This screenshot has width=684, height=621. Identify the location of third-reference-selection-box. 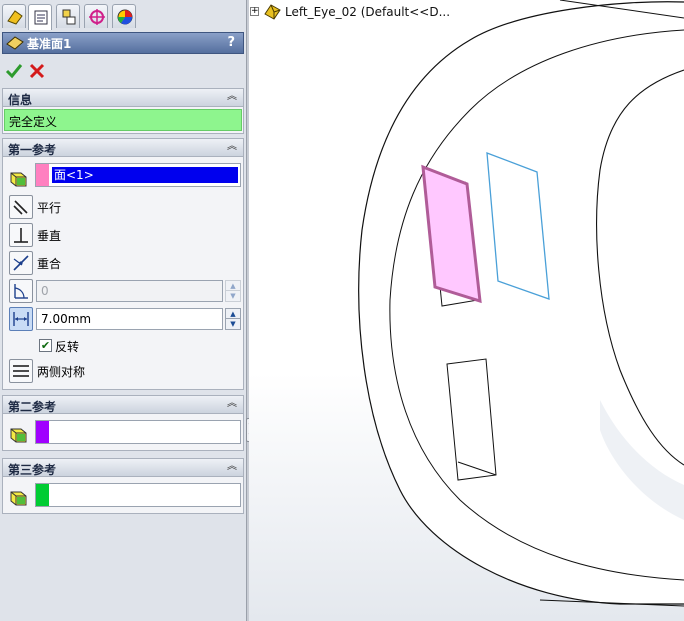
(138, 495).